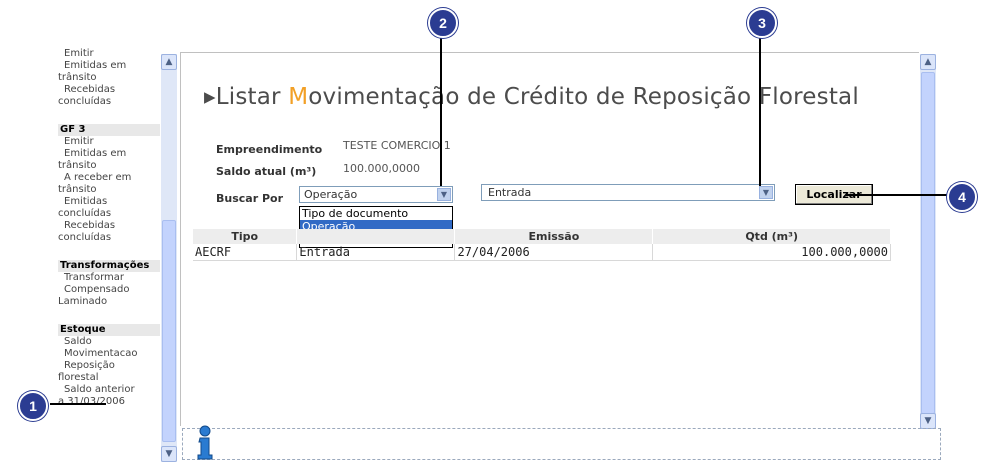 Image resolution: width=993 pixels, height=462 pixels. What do you see at coordinates (376, 213) in the screenshot?
I see `option-tipo-documento: Tipo de documento` at bounding box center [376, 213].